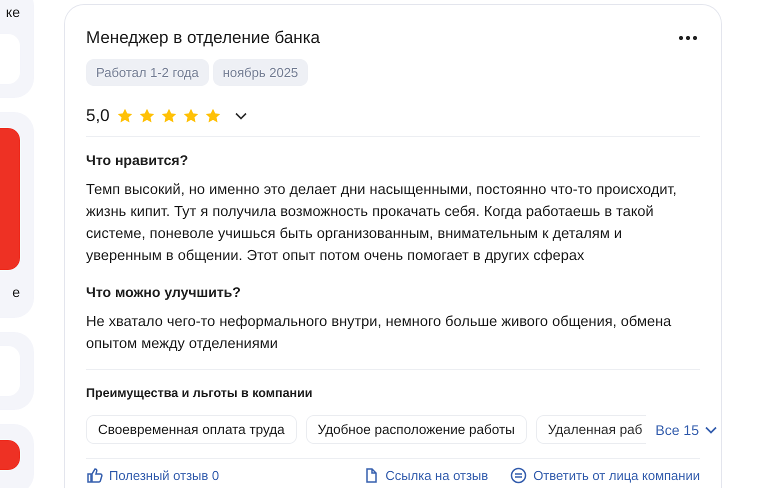 Image resolution: width=768 pixels, height=488 pixels. I want to click on card-caption: ке, so click(12, 12).